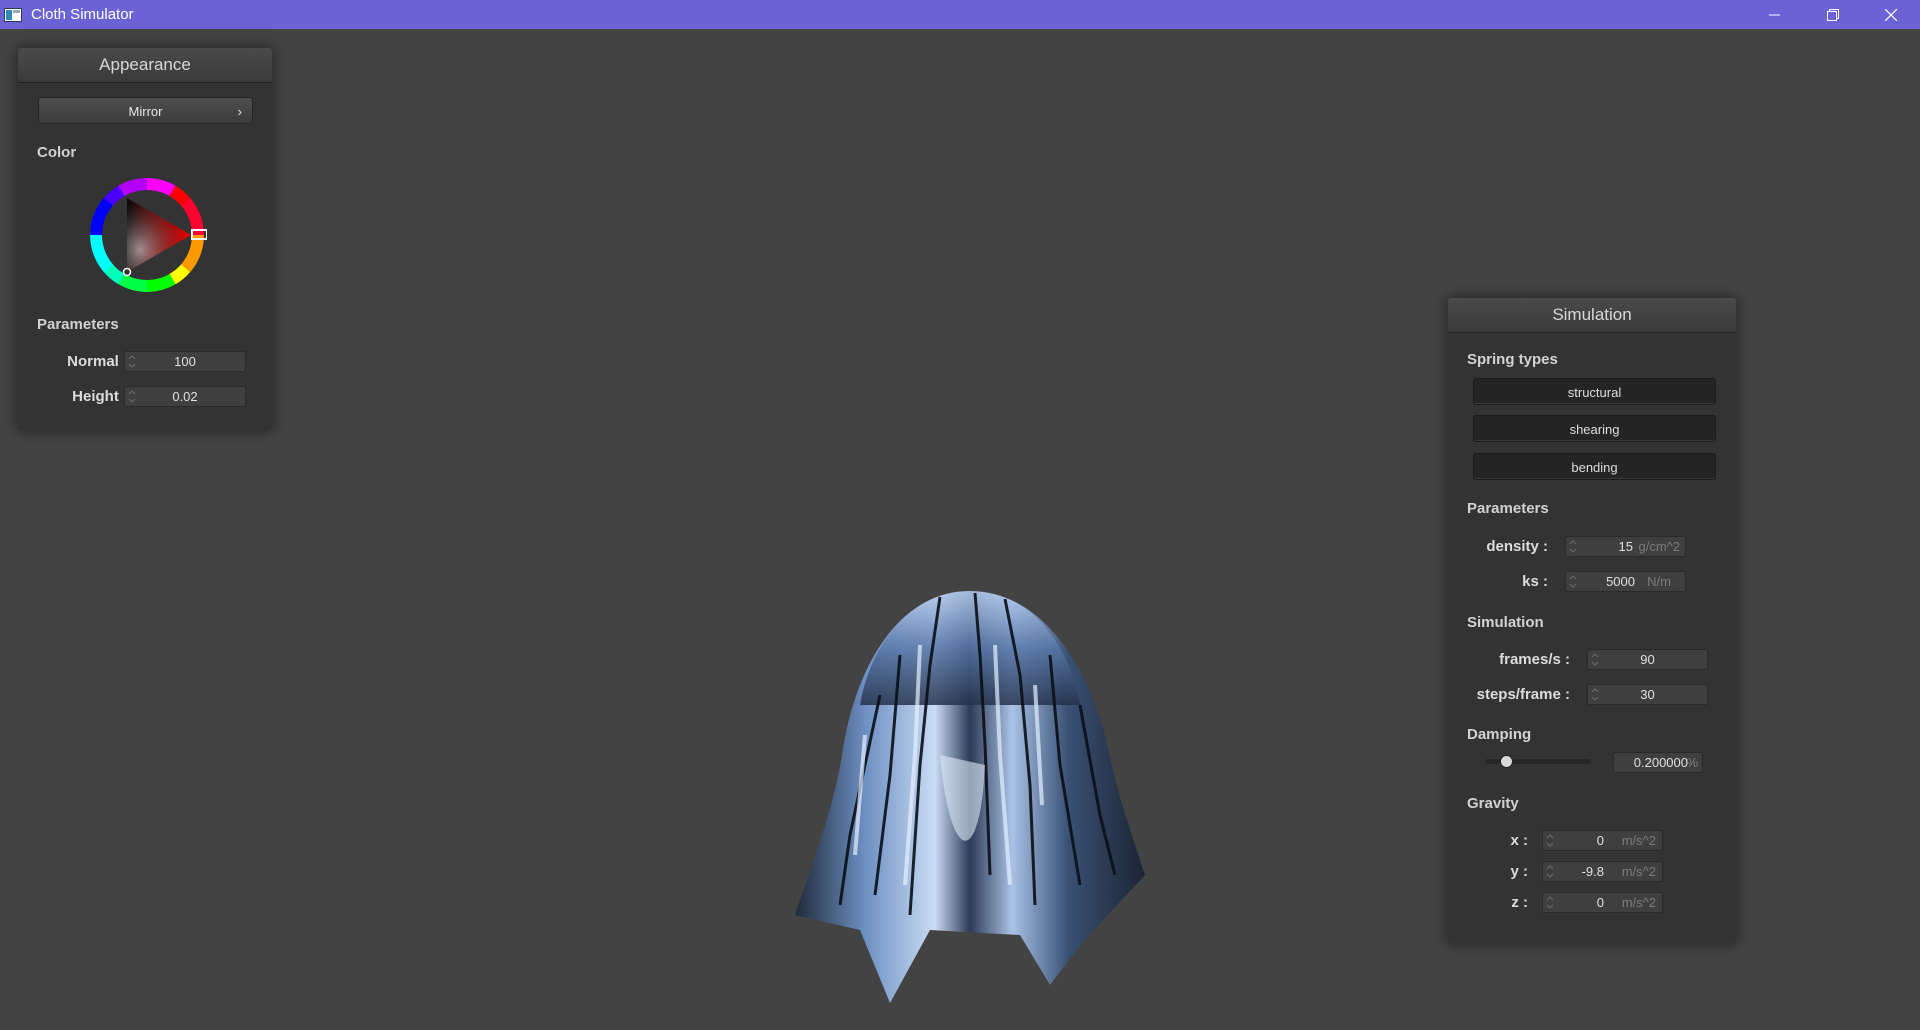 The image size is (1920, 1030). I want to click on gravity-z-unit: m/s^2, so click(1638, 902).